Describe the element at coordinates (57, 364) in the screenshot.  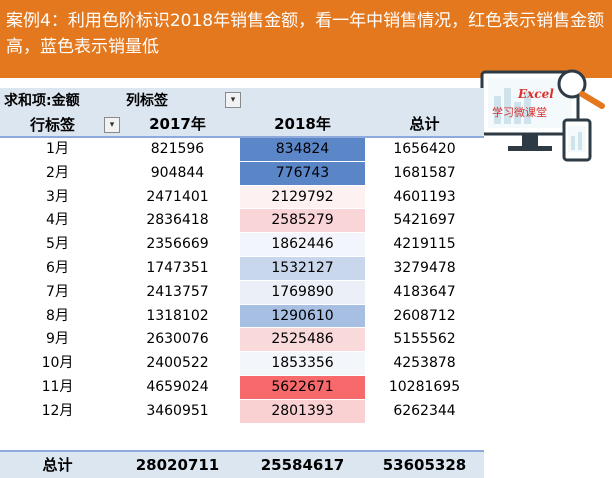
I see `row-label: 10月` at that location.